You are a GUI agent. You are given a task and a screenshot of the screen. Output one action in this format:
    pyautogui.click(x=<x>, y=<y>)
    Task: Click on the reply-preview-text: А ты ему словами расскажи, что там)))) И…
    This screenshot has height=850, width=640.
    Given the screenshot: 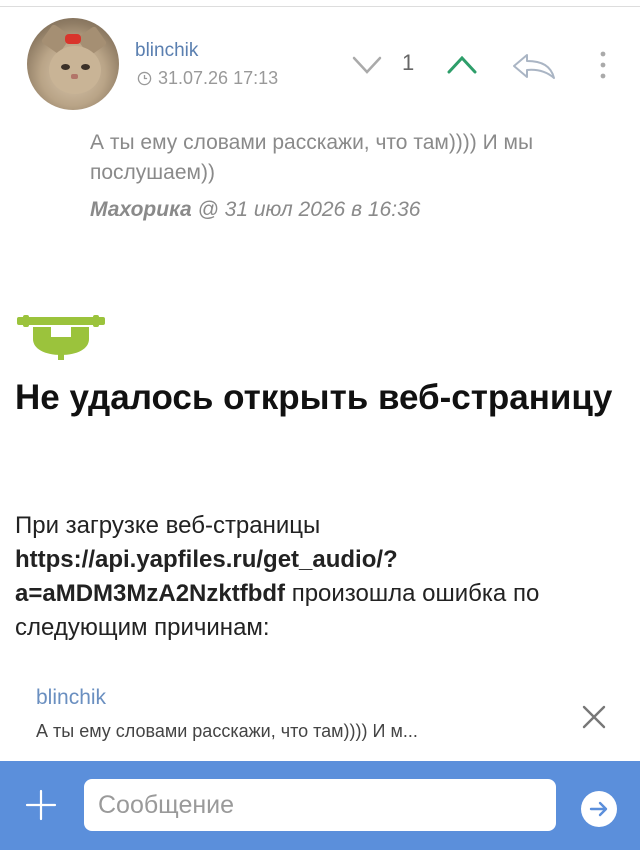 What is the action you would take?
    pyautogui.click(x=227, y=731)
    